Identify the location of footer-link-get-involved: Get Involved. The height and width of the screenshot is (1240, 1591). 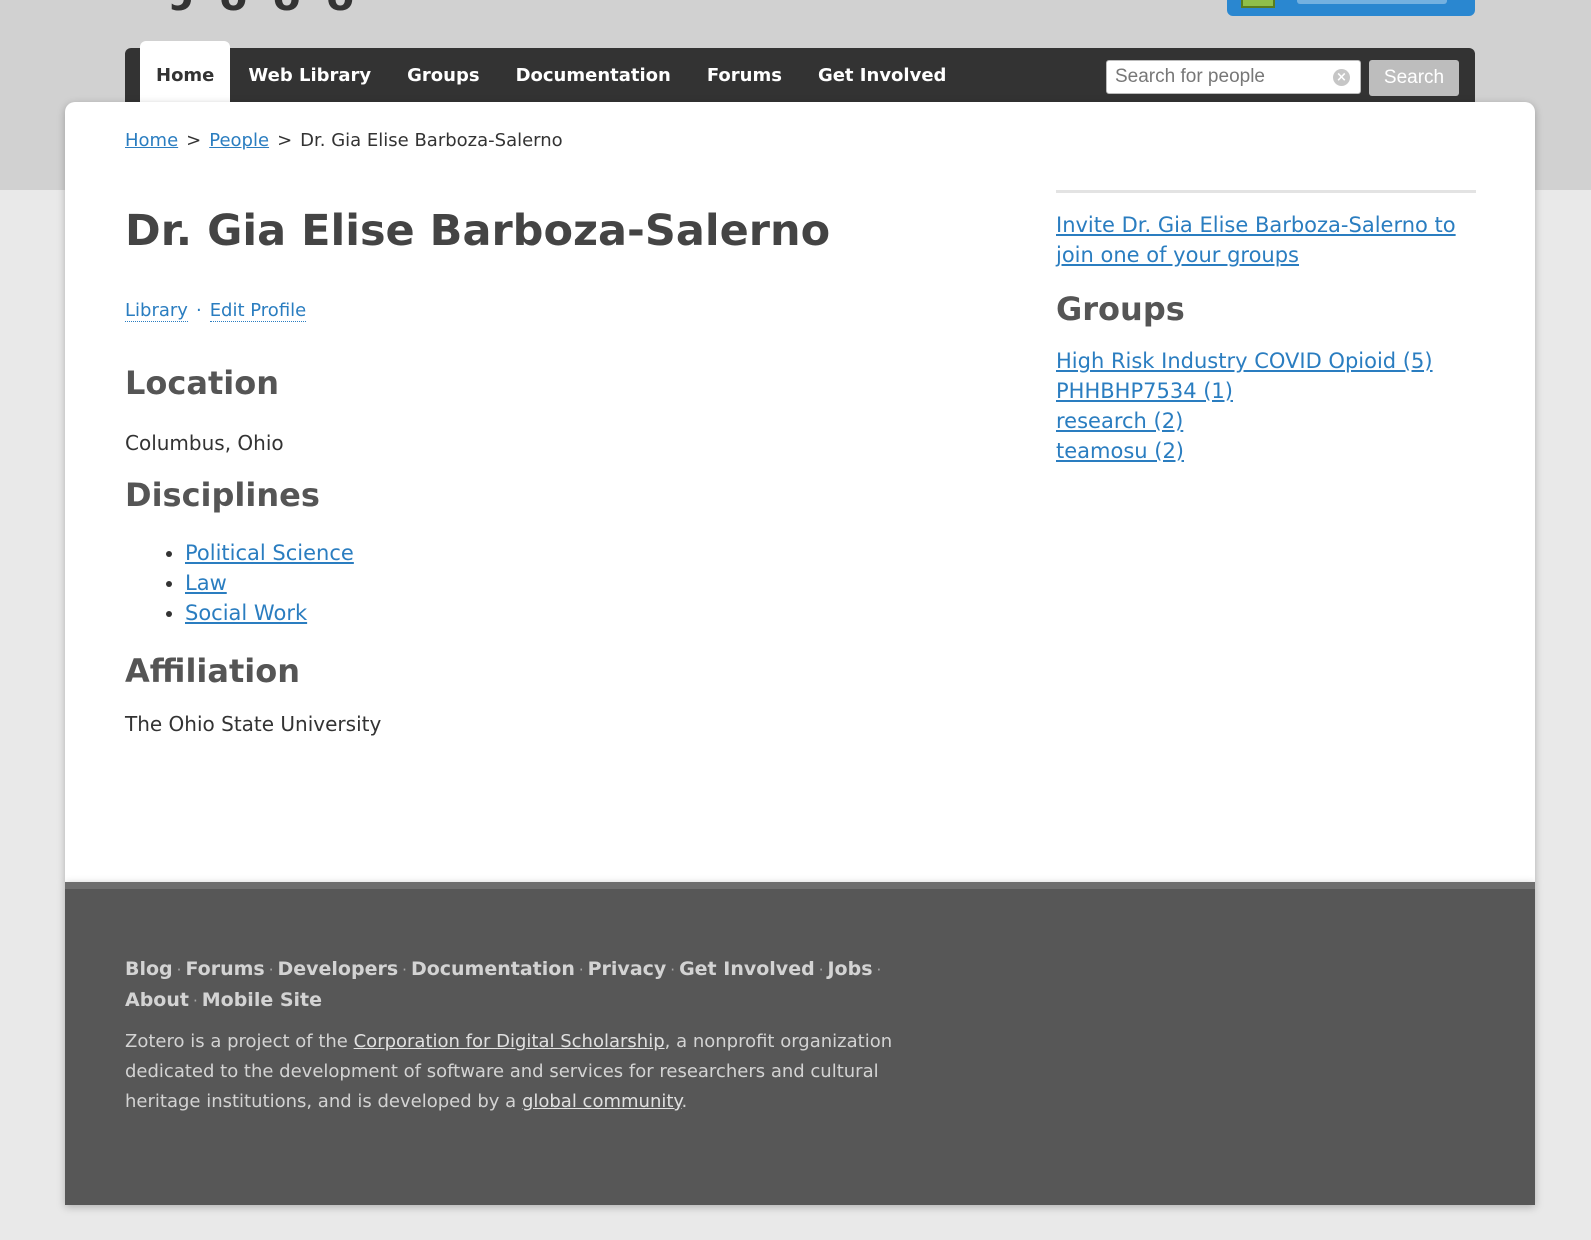
(747, 969).